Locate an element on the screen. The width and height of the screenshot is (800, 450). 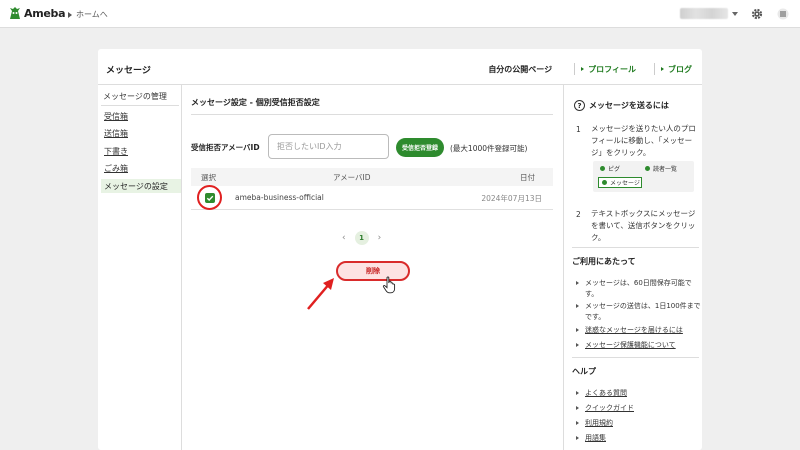
message-button-text: メッセージ is located at coordinates (625, 183).